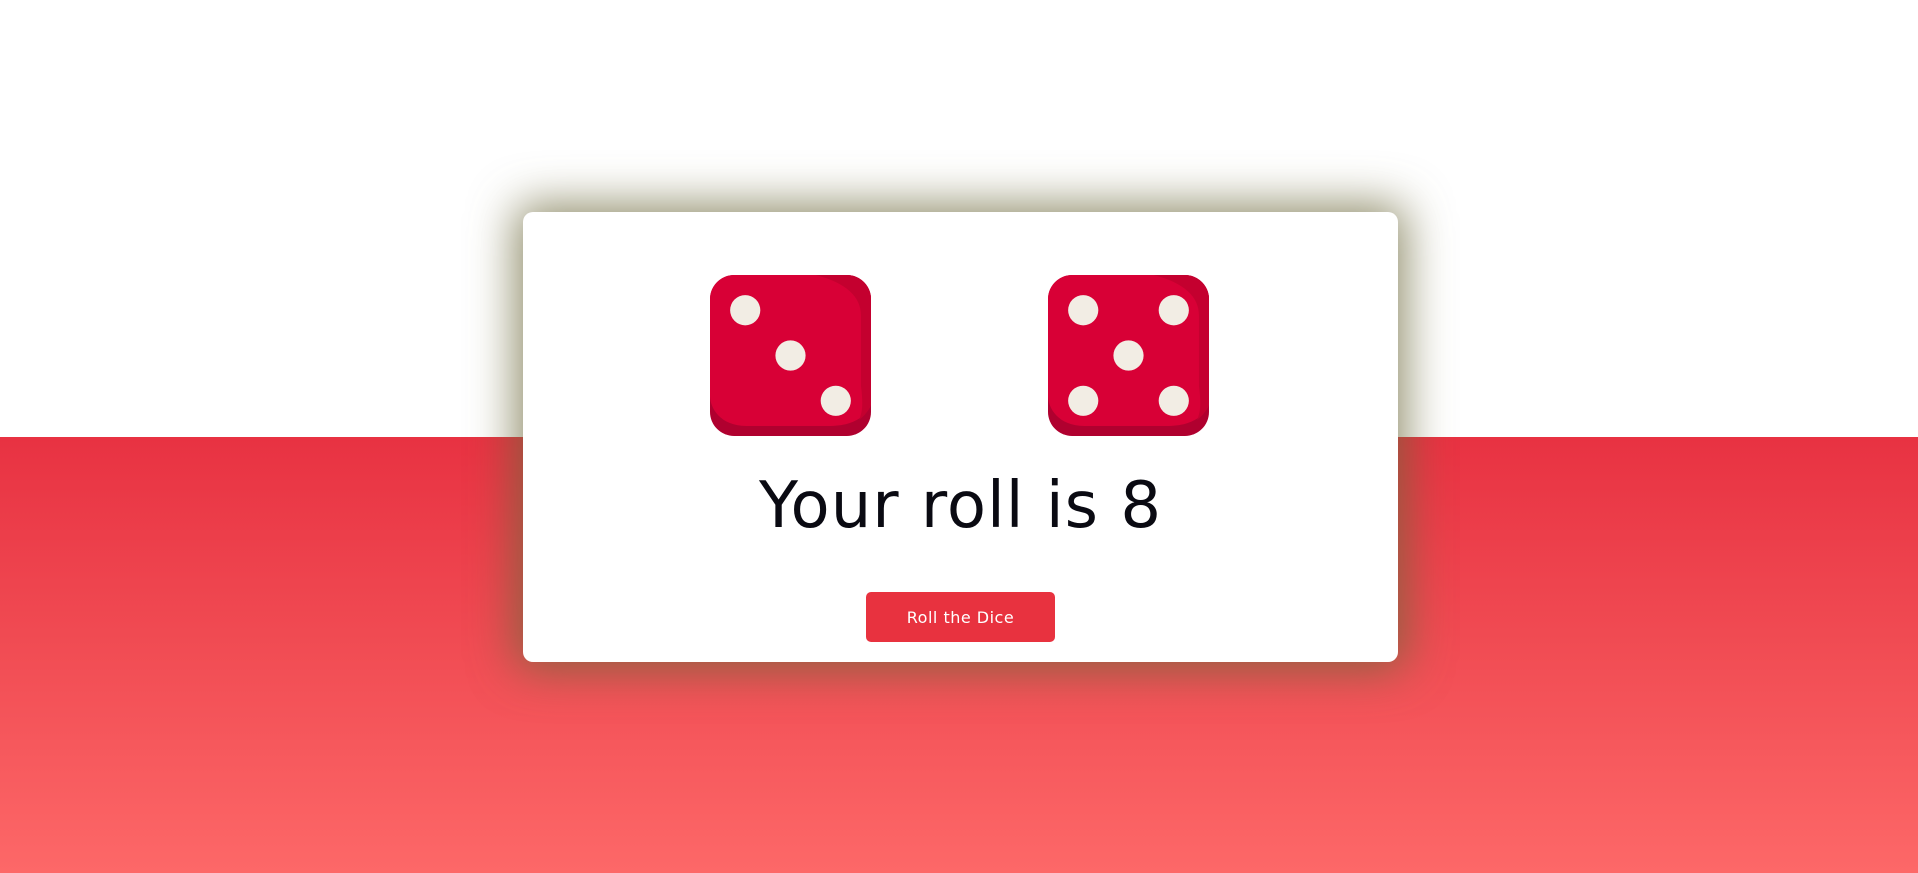 This screenshot has width=1918, height=873. Describe the element at coordinates (960, 355) in the screenshot. I see `dice-row` at that location.